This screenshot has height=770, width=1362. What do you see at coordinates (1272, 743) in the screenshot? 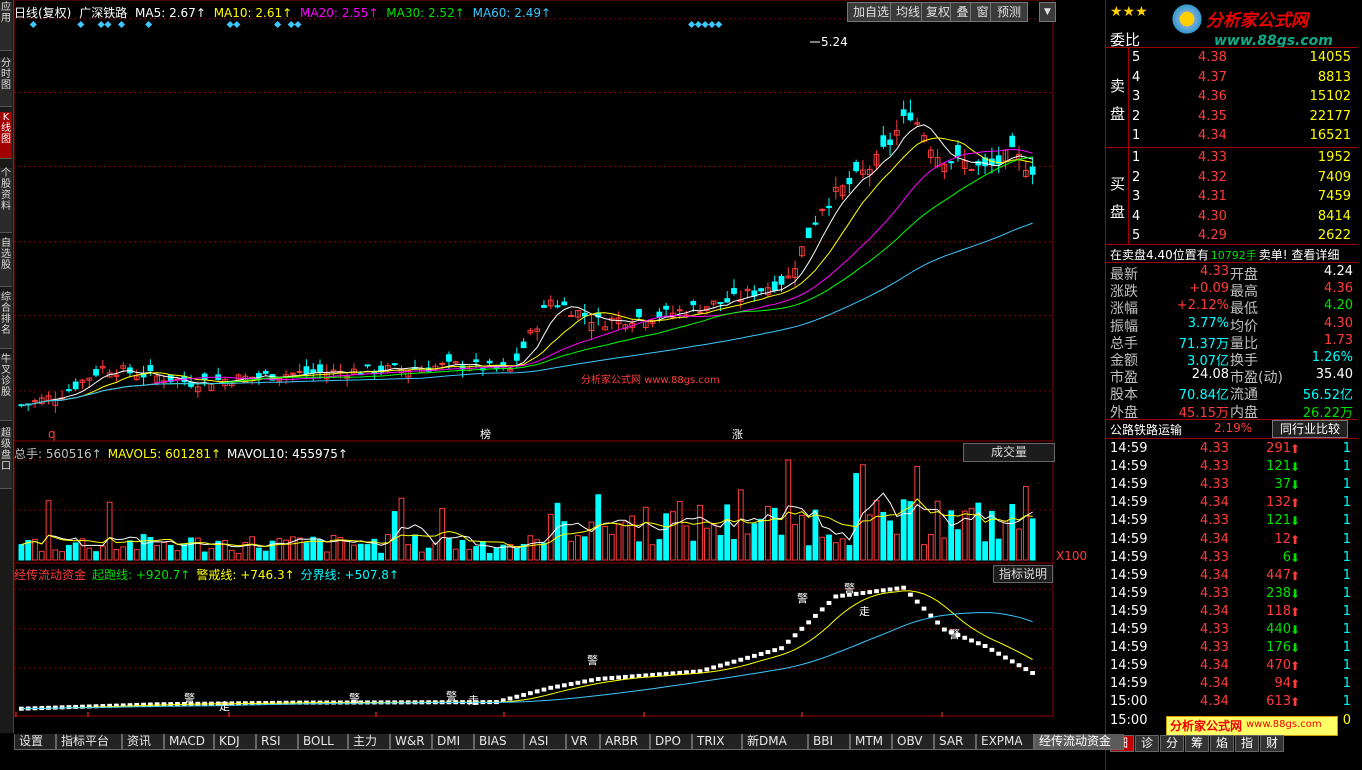
I see `right-tab-6: 财` at bounding box center [1272, 743].